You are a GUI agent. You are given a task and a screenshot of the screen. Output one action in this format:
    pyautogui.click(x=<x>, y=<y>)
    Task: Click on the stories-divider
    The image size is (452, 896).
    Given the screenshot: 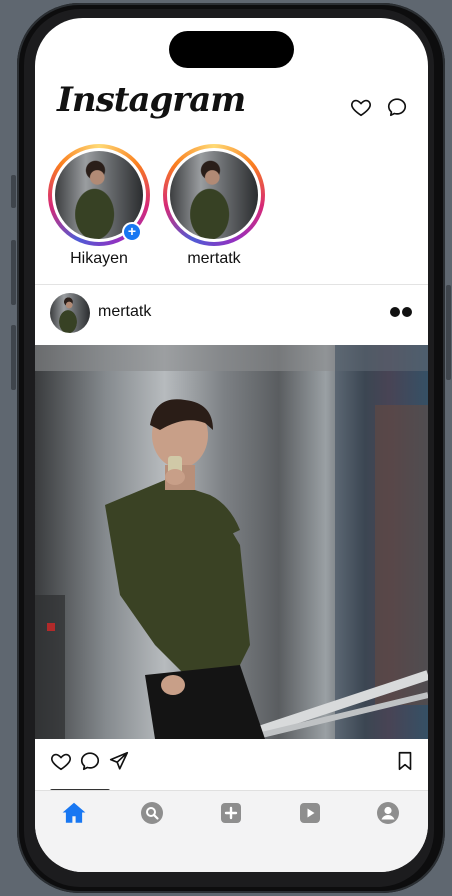 What is the action you would take?
    pyautogui.click(x=231, y=284)
    